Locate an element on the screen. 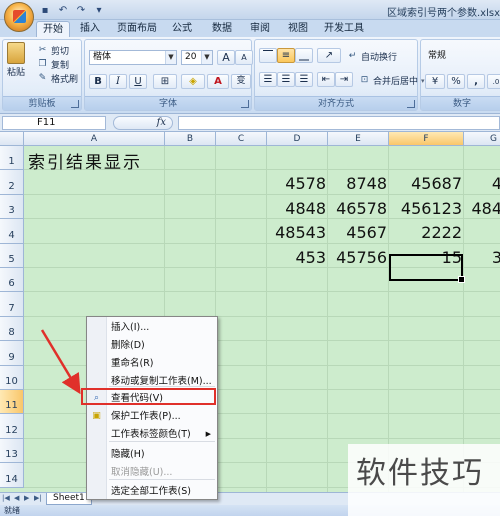 The width and height of the screenshot is (500, 516). annotation-arrow-line is located at coordinates (60, 362).